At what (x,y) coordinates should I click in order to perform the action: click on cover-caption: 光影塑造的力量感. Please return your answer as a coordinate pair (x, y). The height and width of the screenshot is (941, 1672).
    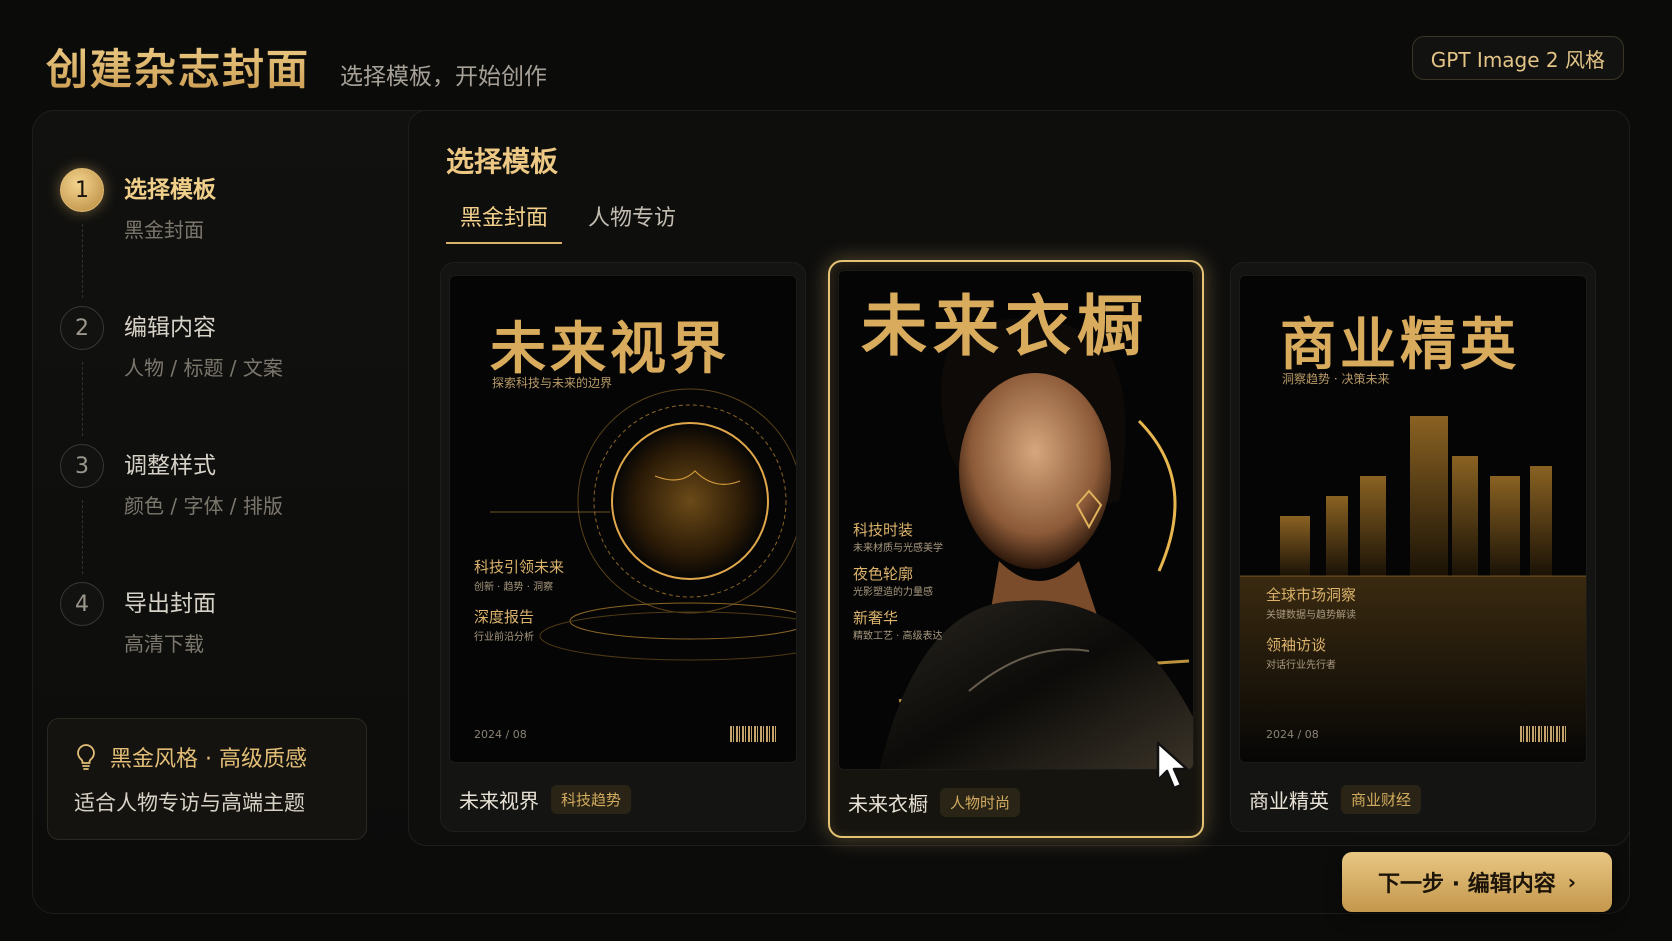
    Looking at the image, I should click on (893, 592).